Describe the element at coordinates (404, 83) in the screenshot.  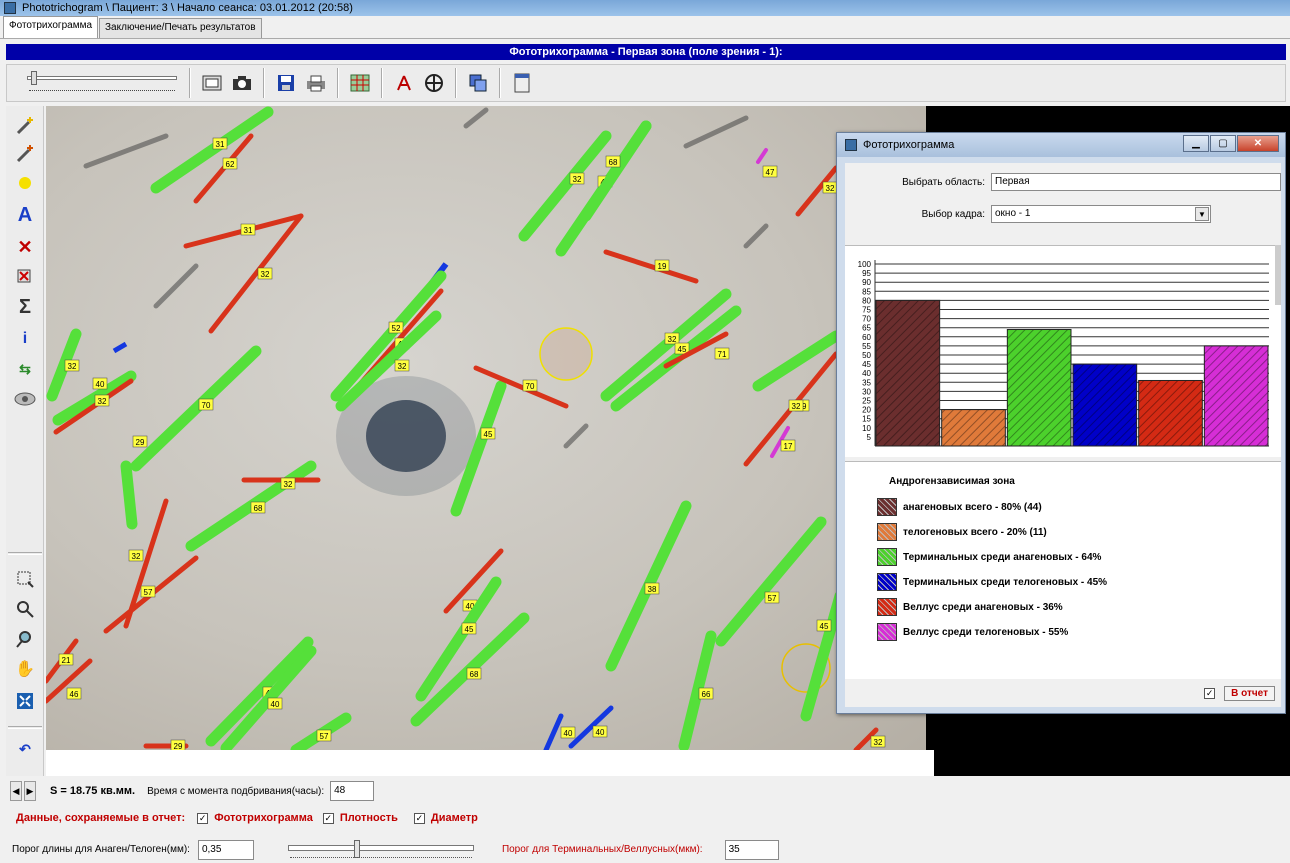
I see `compass-icon` at that location.